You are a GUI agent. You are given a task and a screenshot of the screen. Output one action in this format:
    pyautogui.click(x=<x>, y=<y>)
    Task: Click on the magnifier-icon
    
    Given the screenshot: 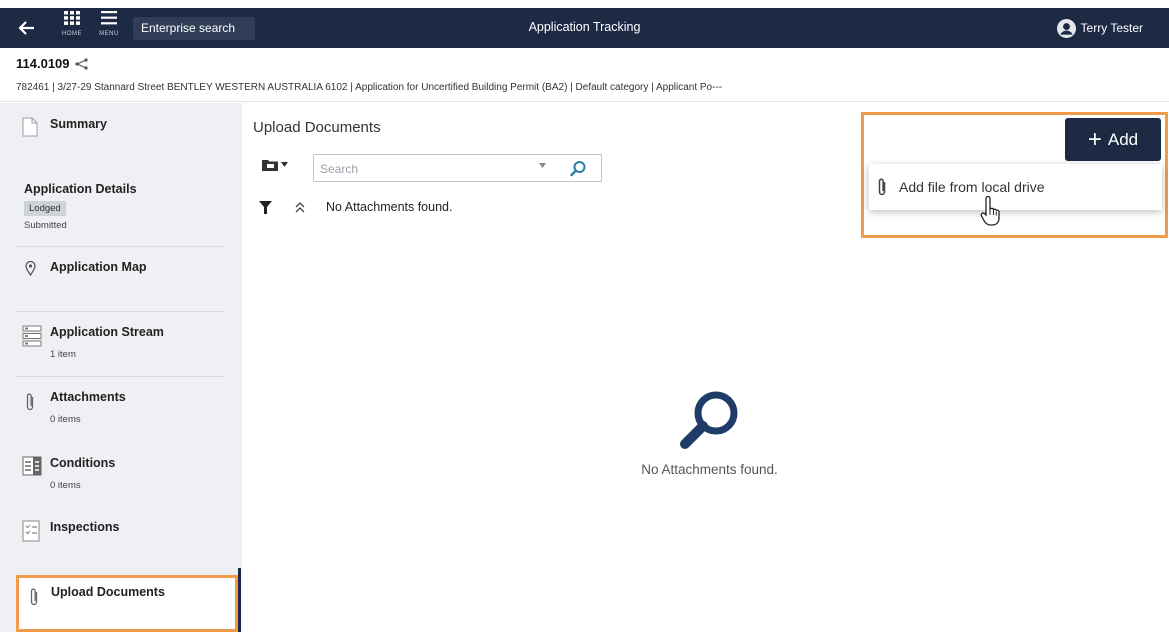 What is the action you would take?
    pyautogui.click(x=709, y=420)
    